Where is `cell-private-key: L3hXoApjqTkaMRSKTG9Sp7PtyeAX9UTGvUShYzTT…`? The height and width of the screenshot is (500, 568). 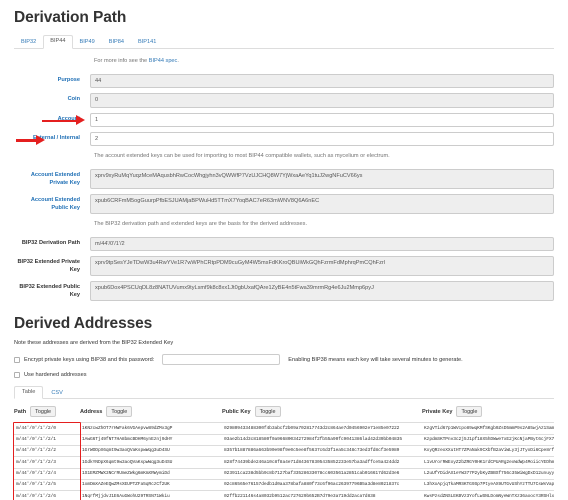 cell-private-key: L3hXoApjqTkaMRSKTG9Sp7PtyeAX9UTGvUShYzTT… is located at coordinates (488, 485).